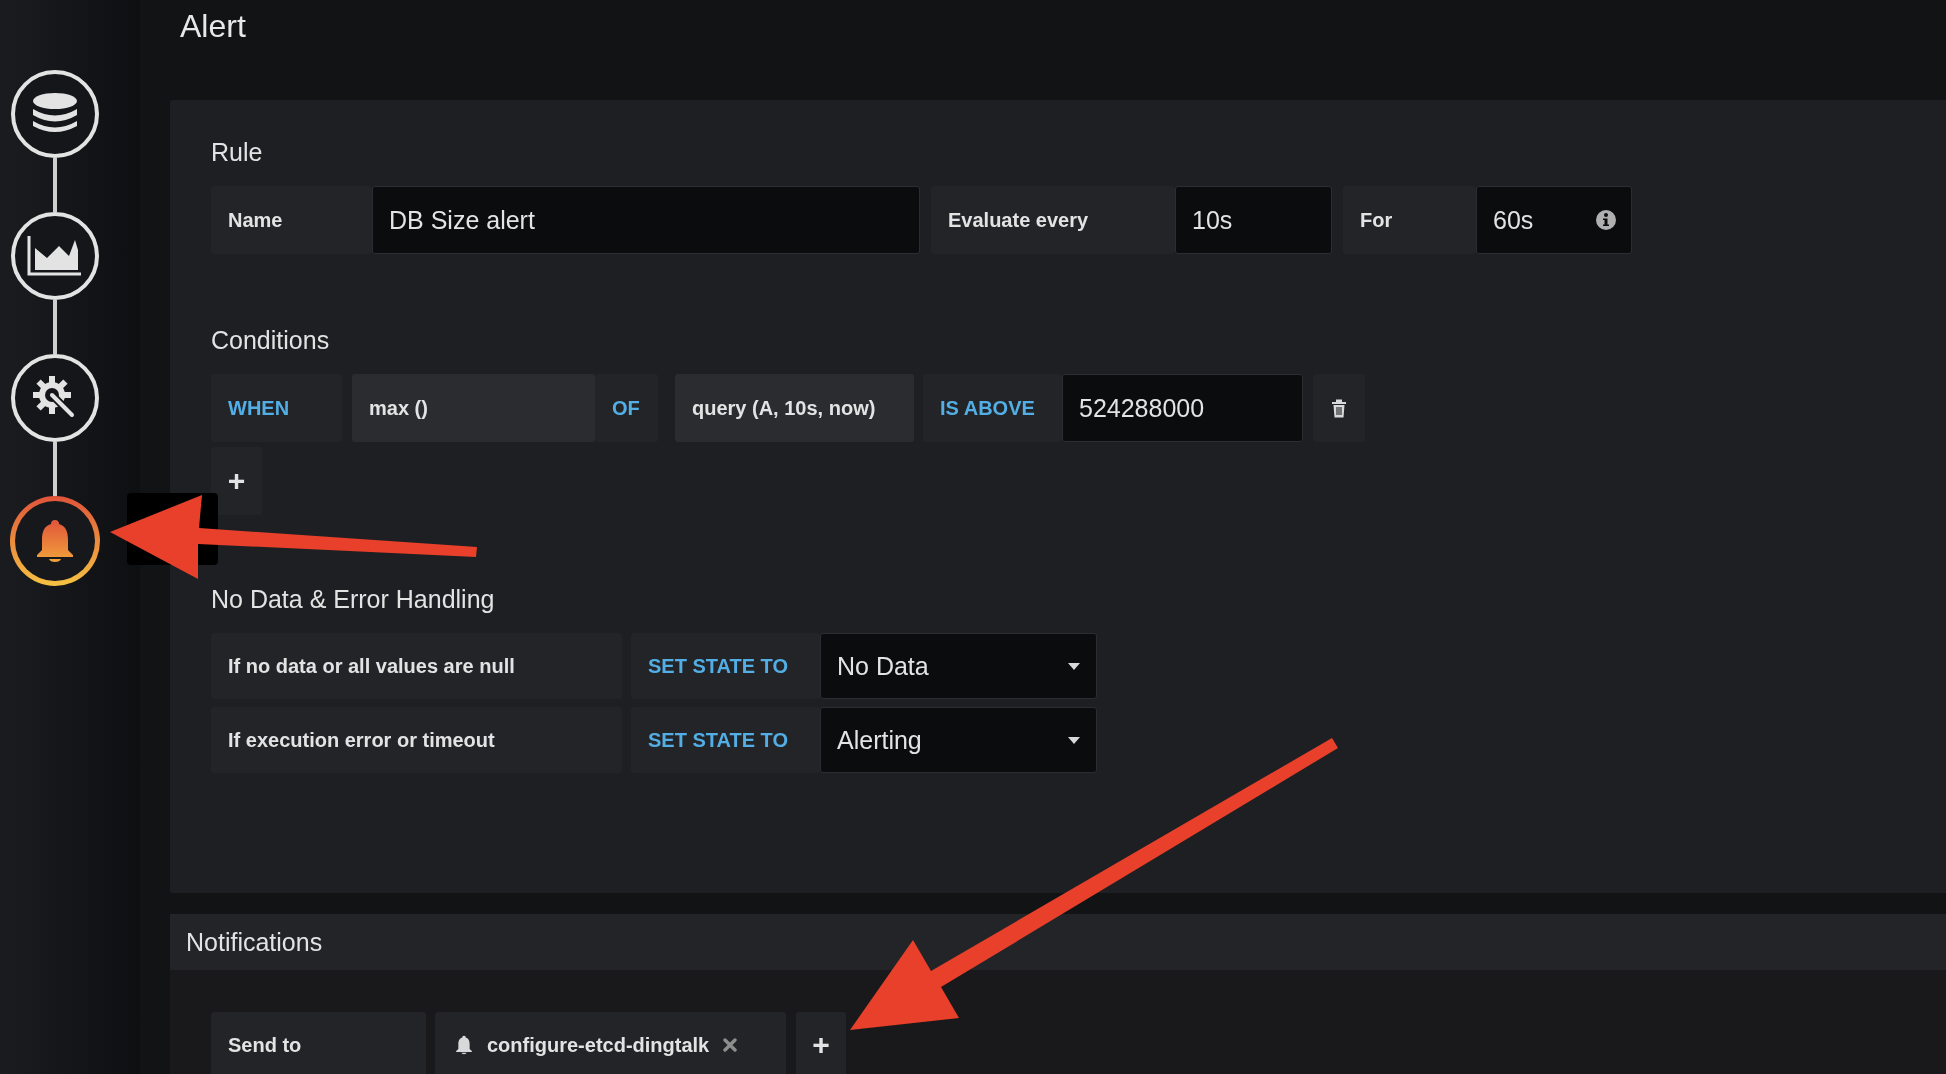  What do you see at coordinates (416, 666) in the screenshot?
I see `field-label: If no data or all values are null` at bounding box center [416, 666].